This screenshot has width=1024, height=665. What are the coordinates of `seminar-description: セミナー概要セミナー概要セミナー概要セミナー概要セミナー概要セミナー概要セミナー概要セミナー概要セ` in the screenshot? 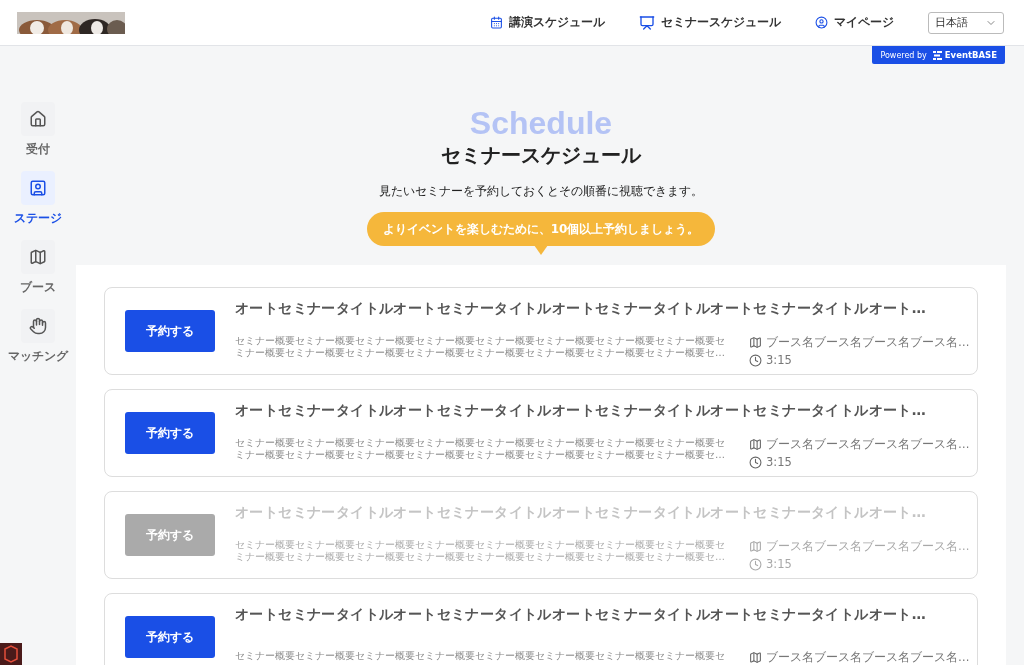 It's located at (480, 656).